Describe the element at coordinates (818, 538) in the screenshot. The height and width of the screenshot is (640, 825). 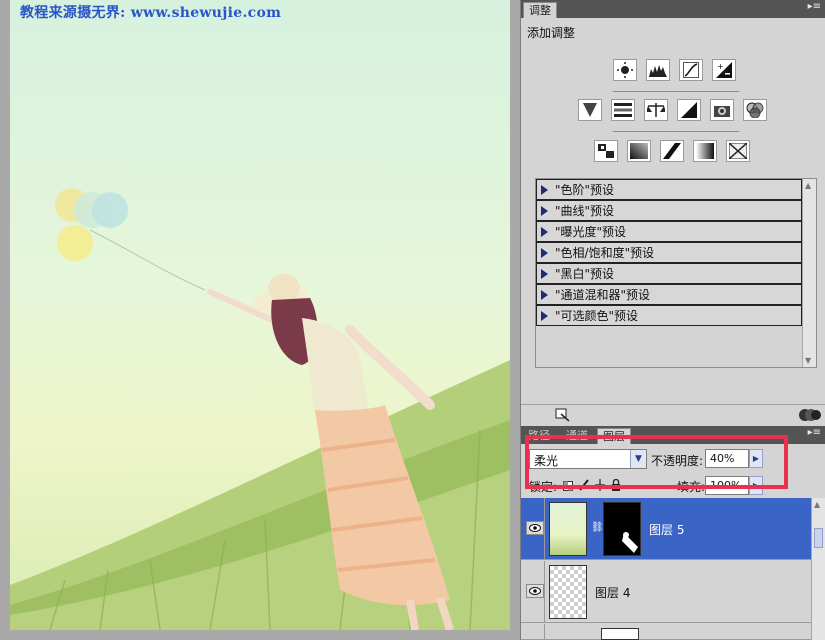
I see `scroll-thumb` at that location.